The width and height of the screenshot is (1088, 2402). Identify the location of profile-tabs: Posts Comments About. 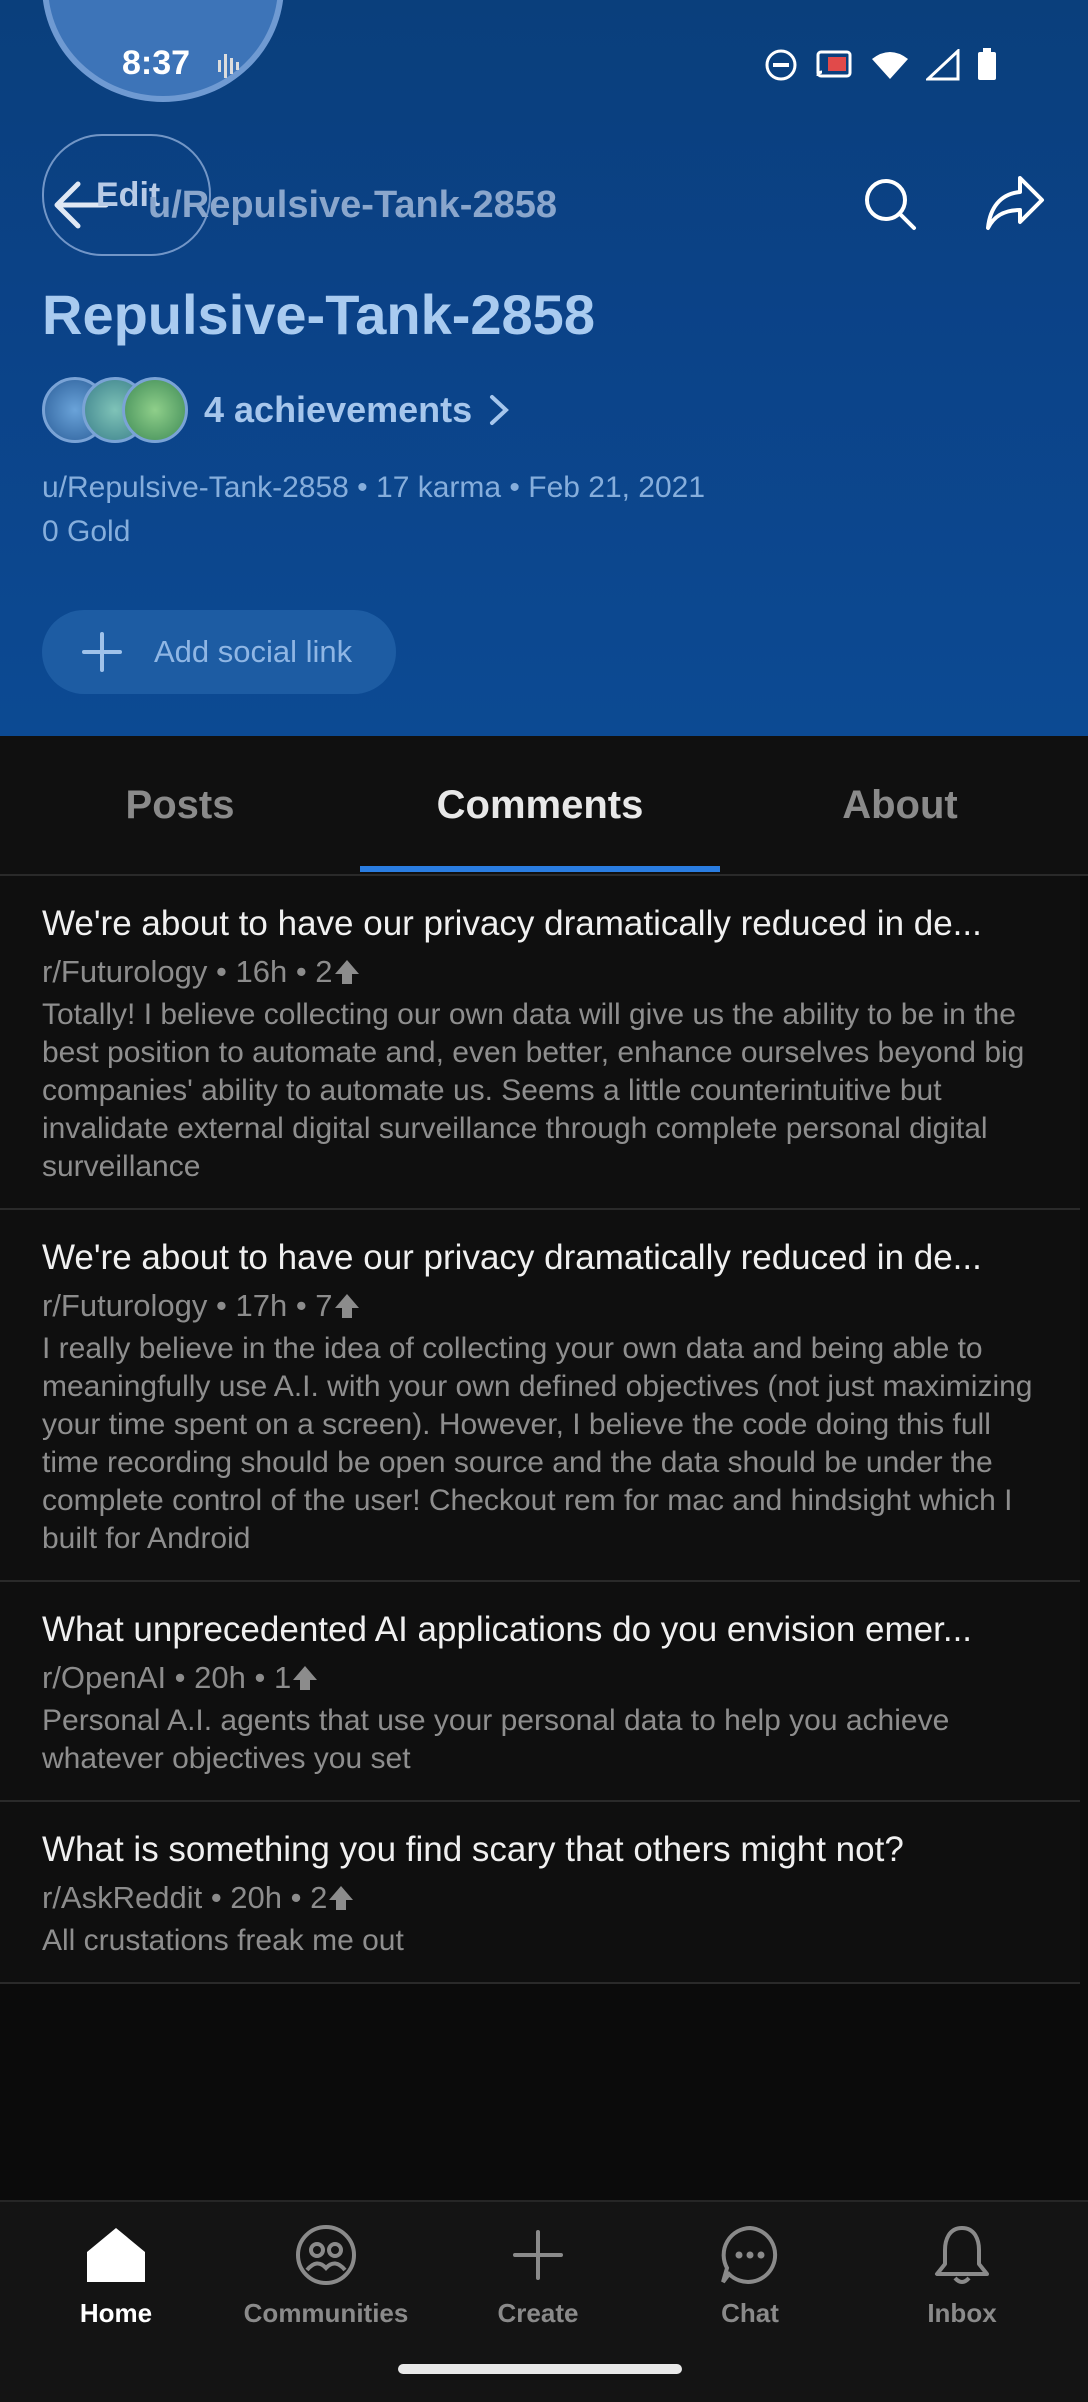
(544, 806).